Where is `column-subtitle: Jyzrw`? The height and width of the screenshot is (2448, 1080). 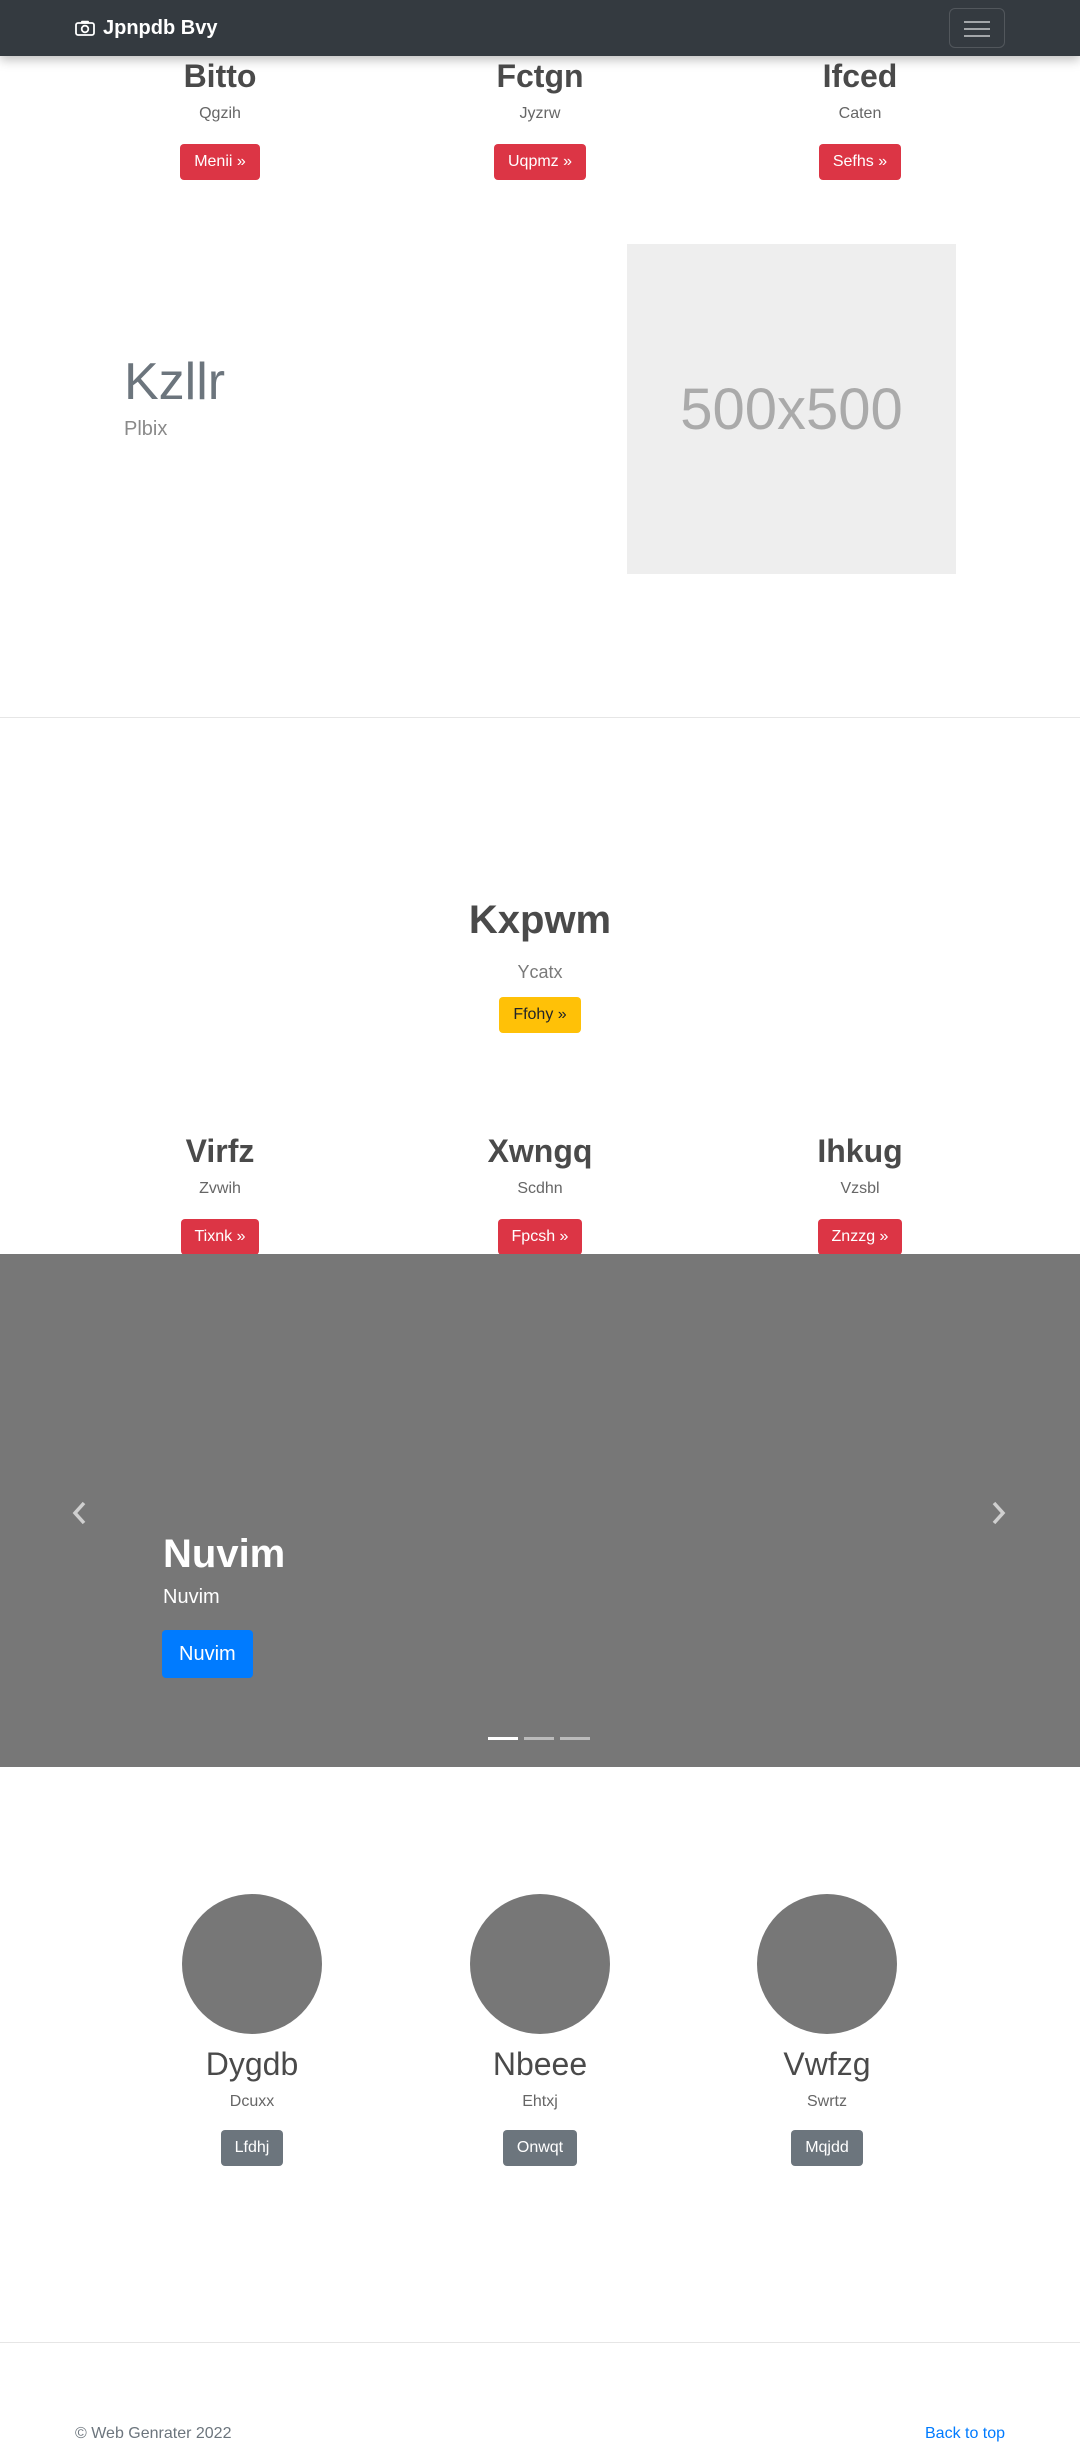
column-subtitle: Jyzrw is located at coordinates (540, 113).